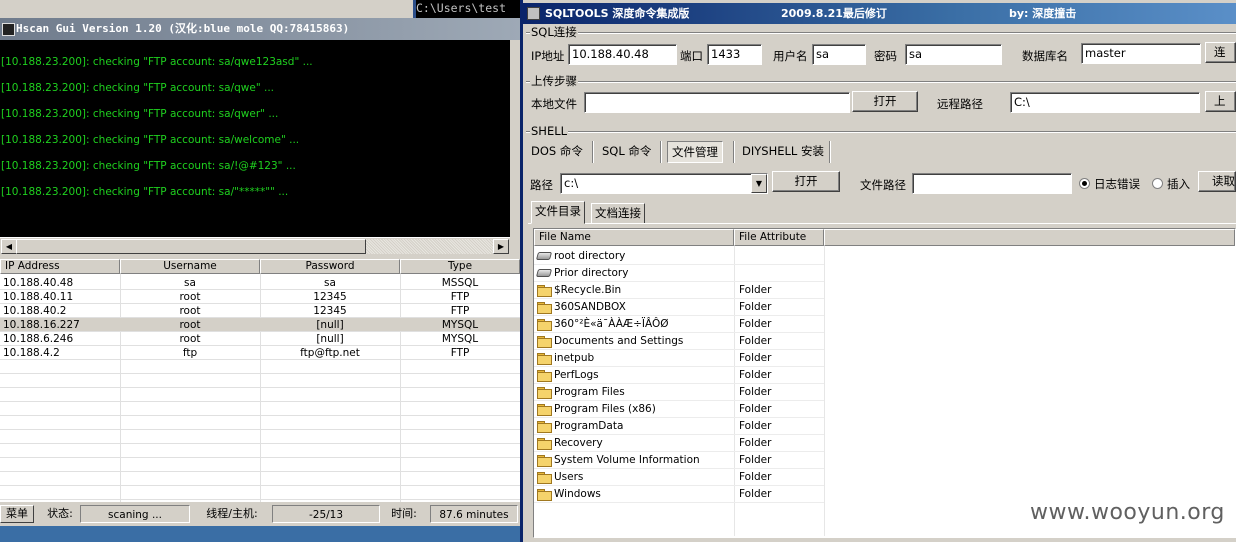  What do you see at coordinates (260, 353) in the screenshot?
I see `table-row: 10.188.4.2 ftp ftp@ftp.net FTP` at bounding box center [260, 353].